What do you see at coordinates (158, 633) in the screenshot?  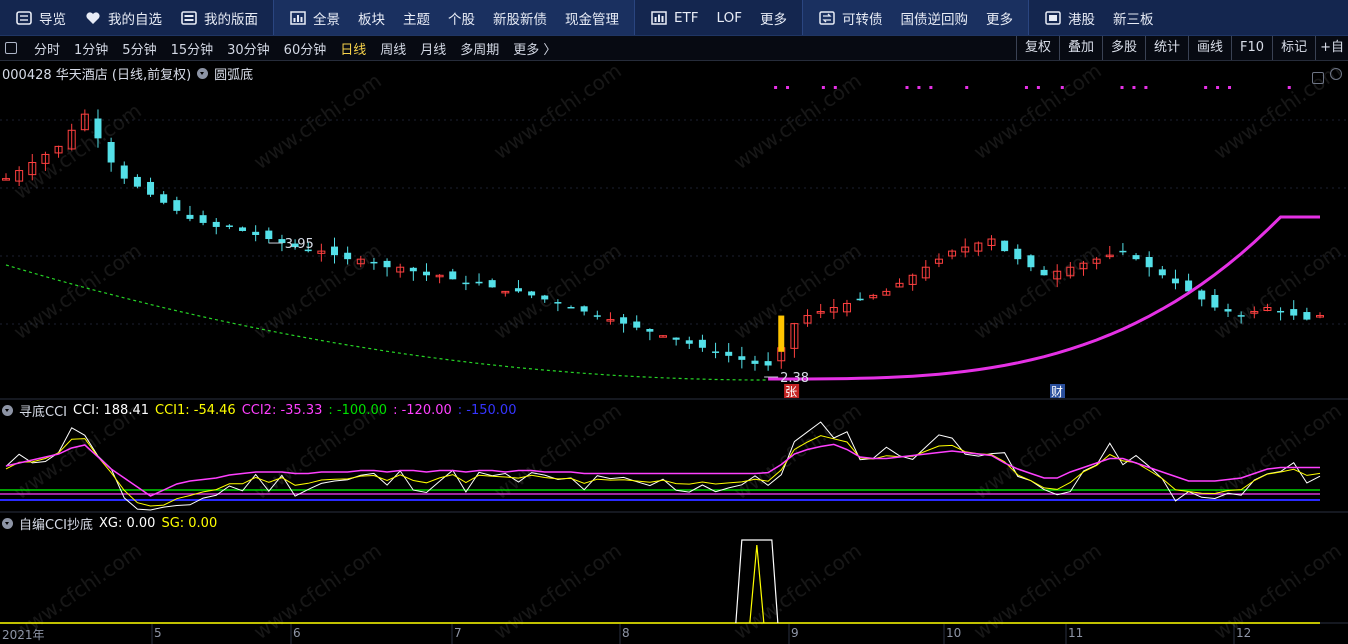 I see `xaxis-label: 5` at bounding box center [158, 633].